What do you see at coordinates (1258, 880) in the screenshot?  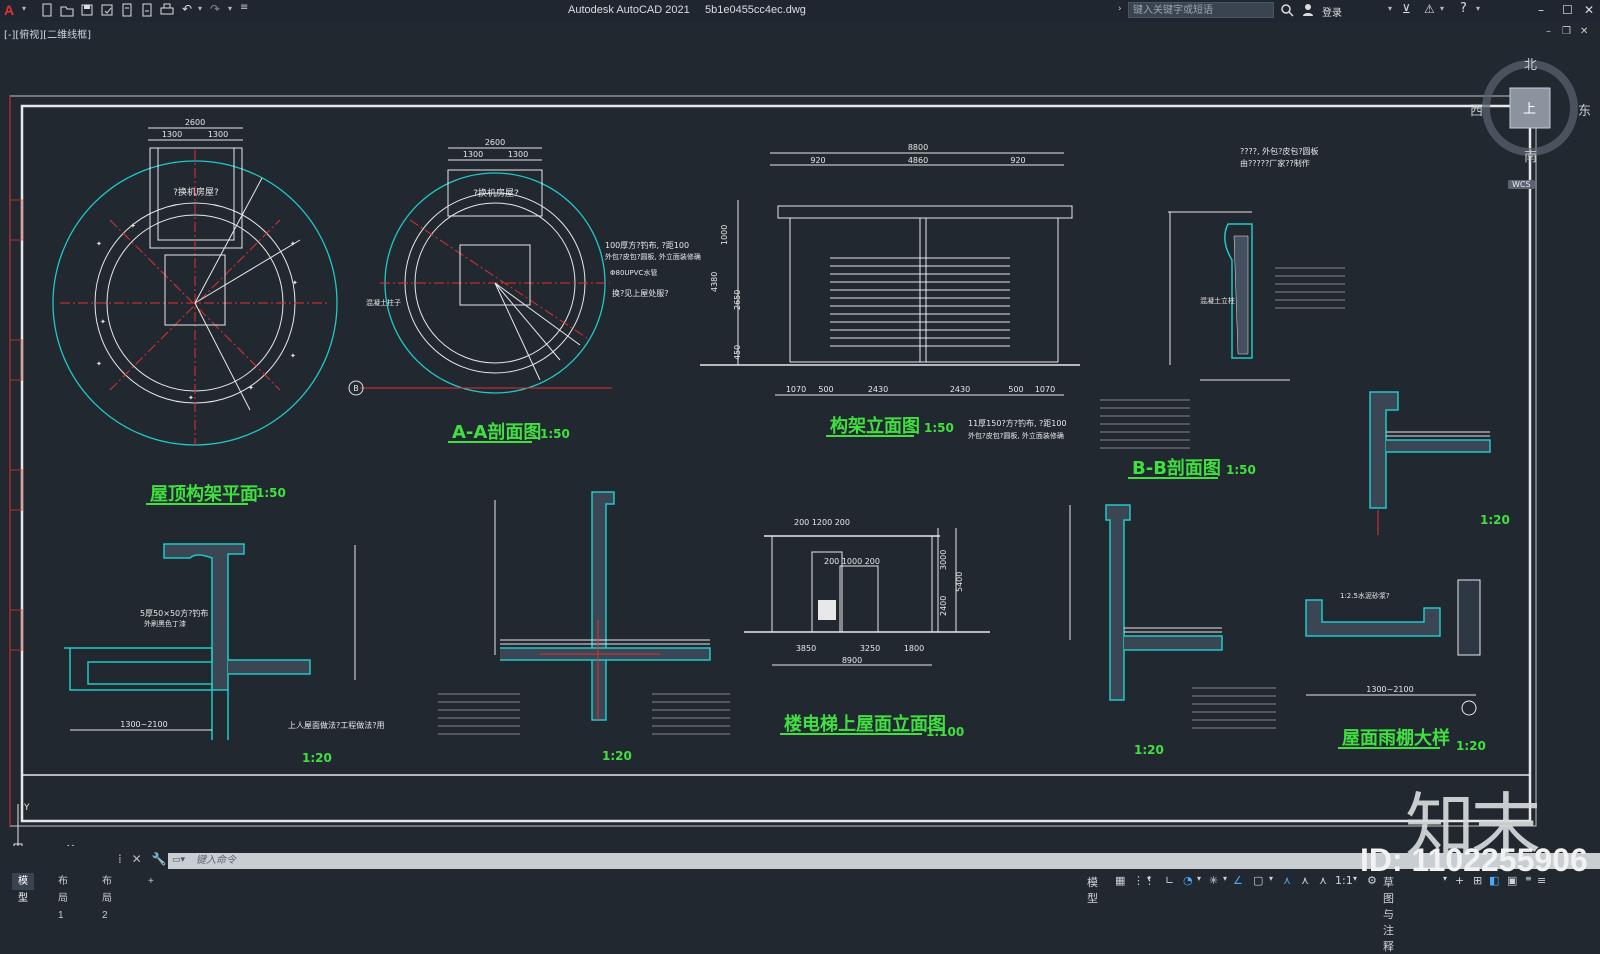 I see `object-snap-icon: ▢` at bounding box center [1258, 880].